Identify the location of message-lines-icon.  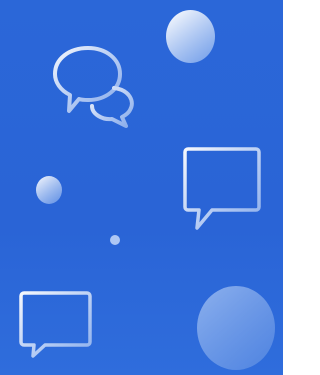
(222, 189).